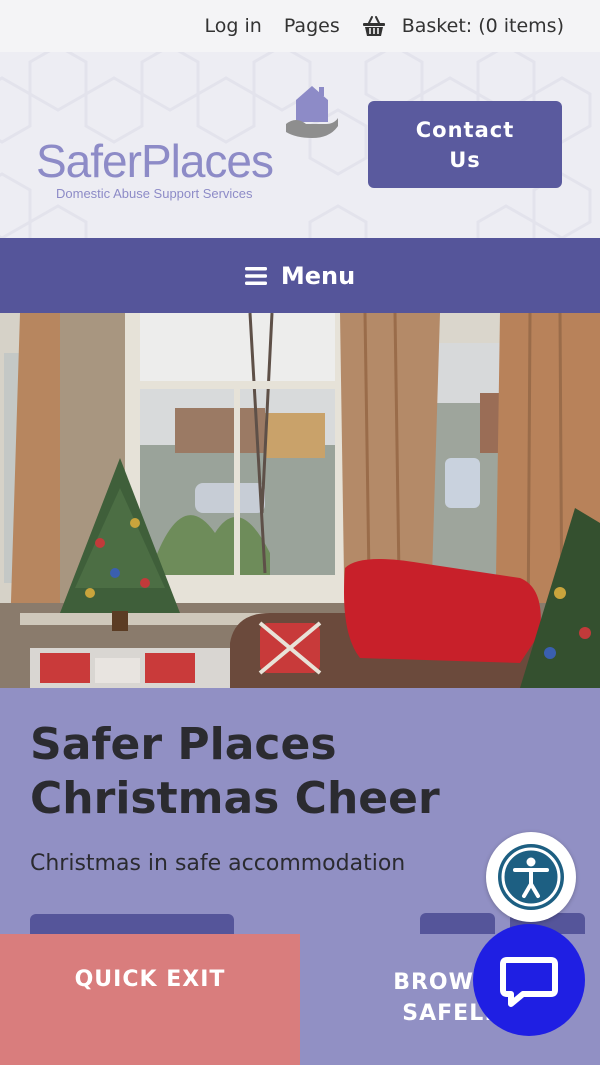  I want to click on basket-link: Basket: (0 items), so click(463, 26).